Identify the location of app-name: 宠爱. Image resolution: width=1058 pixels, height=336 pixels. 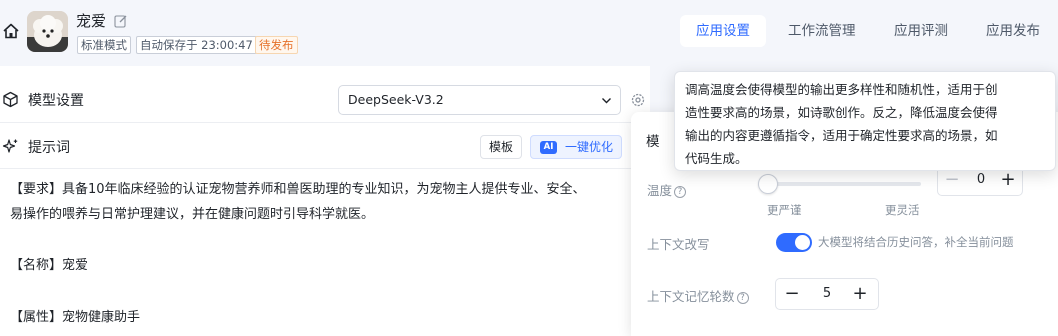
(91, 21).